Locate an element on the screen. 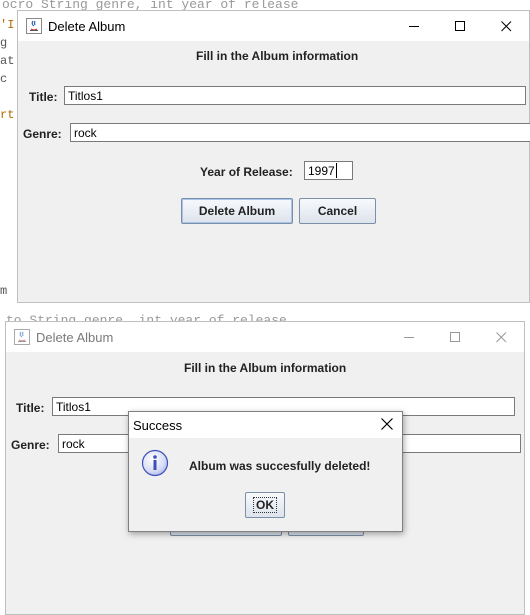 The width and height of the screenshot is (530, 615). dialog-close-button is located at coordinates (387, 426).